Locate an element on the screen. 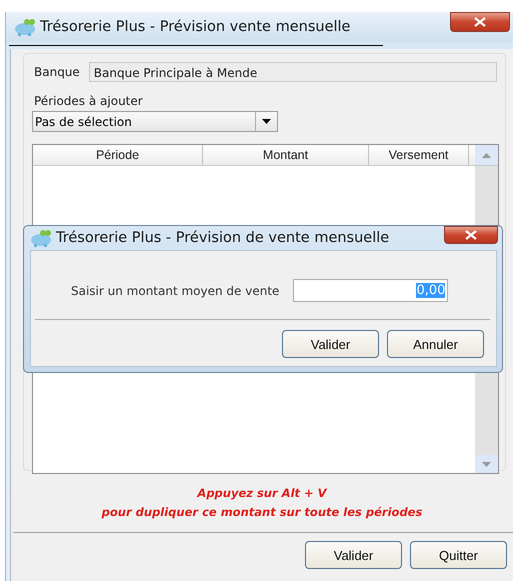 The height and width of the screenshot is (581, 513). bank-field: Banque Principale à Mende is located at coordinates (292, 72).